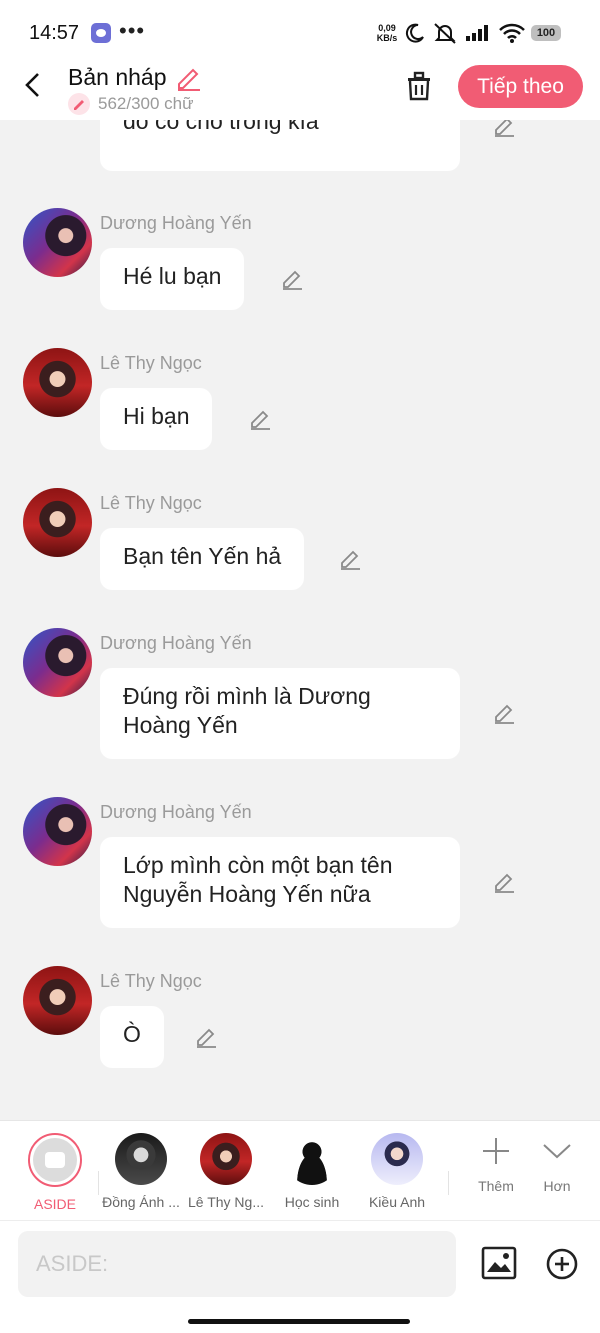 Image resolution: width=600 pixels, height=1333 pixels. What do you see at coordinates (117, 77) in the screenshot?
I see `page-title: Bản nháp` at bounding box center [117, 77].